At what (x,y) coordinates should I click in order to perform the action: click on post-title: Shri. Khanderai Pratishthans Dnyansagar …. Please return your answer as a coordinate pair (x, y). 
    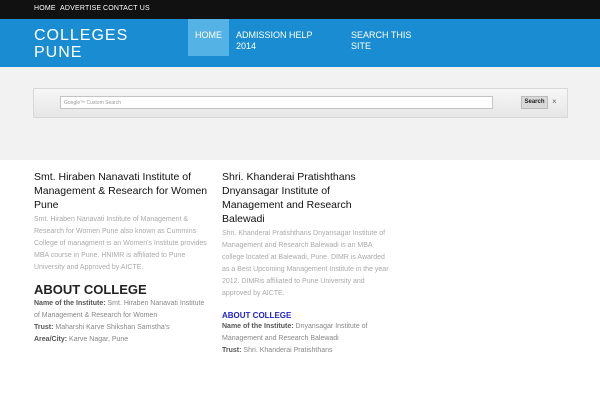
    Looking at the image, I should click on (308, 198).